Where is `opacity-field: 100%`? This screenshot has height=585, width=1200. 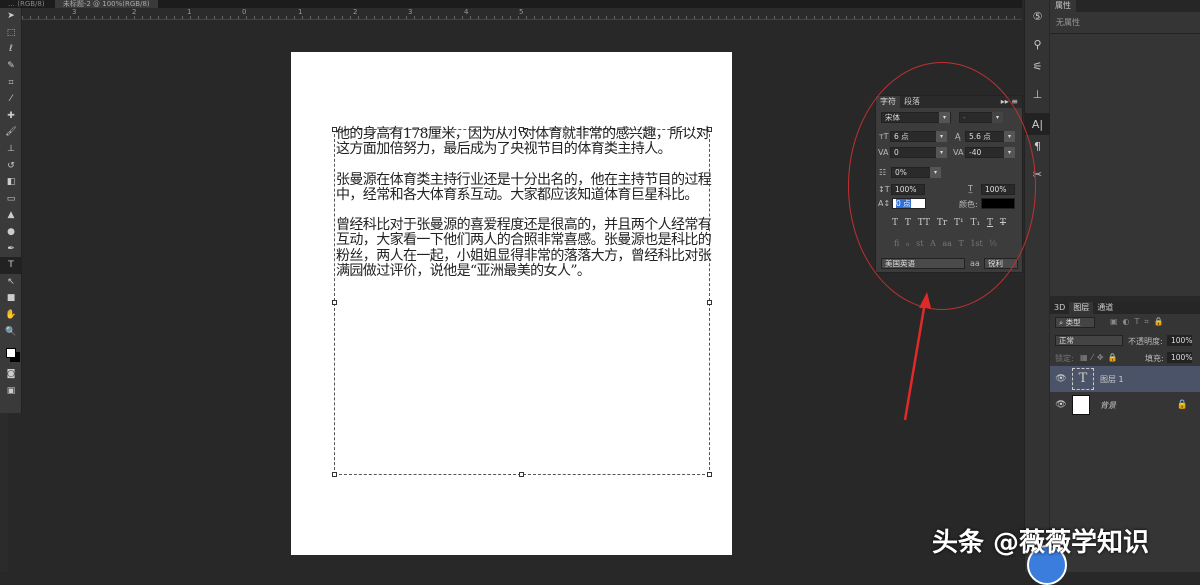
opacity-field: 100% is located at coordinates (1179, 340).